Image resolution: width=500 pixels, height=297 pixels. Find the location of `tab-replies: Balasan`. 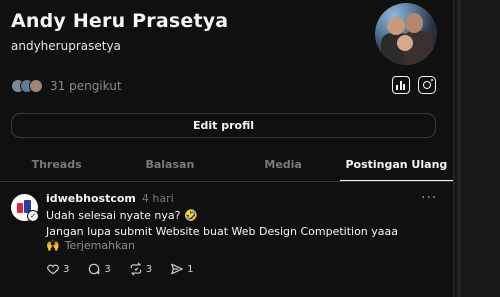

tab-replies: Balasan is located at coordinates (169, 164).